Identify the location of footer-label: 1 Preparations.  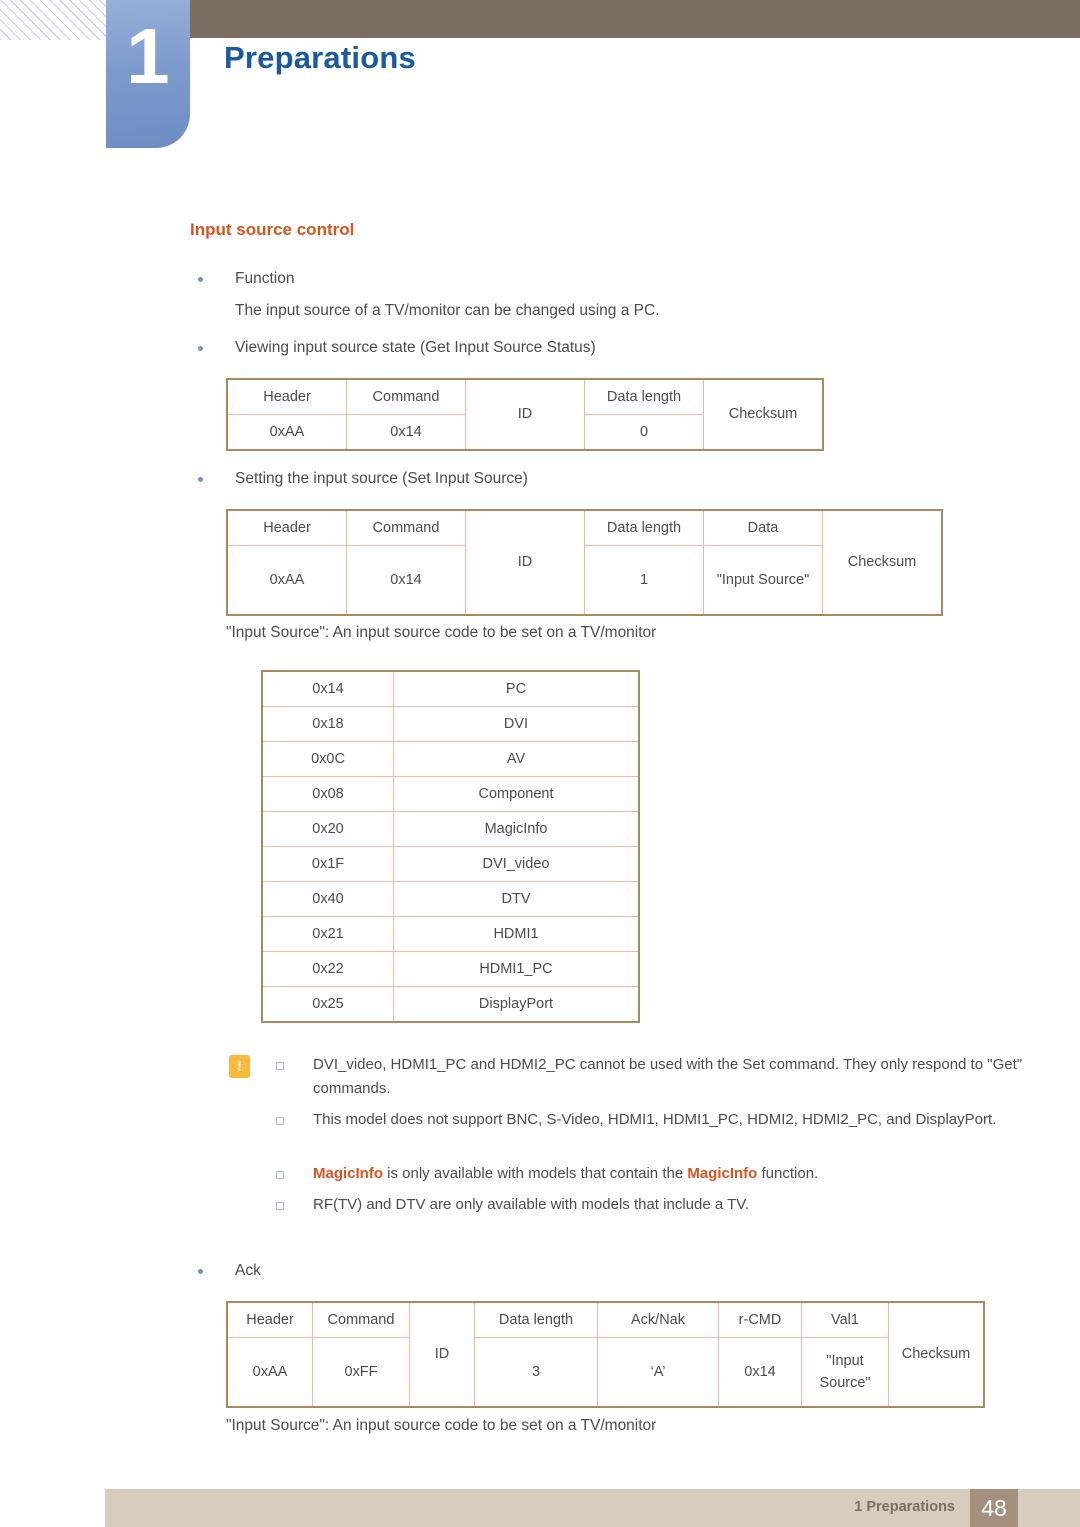
(904, 1507).